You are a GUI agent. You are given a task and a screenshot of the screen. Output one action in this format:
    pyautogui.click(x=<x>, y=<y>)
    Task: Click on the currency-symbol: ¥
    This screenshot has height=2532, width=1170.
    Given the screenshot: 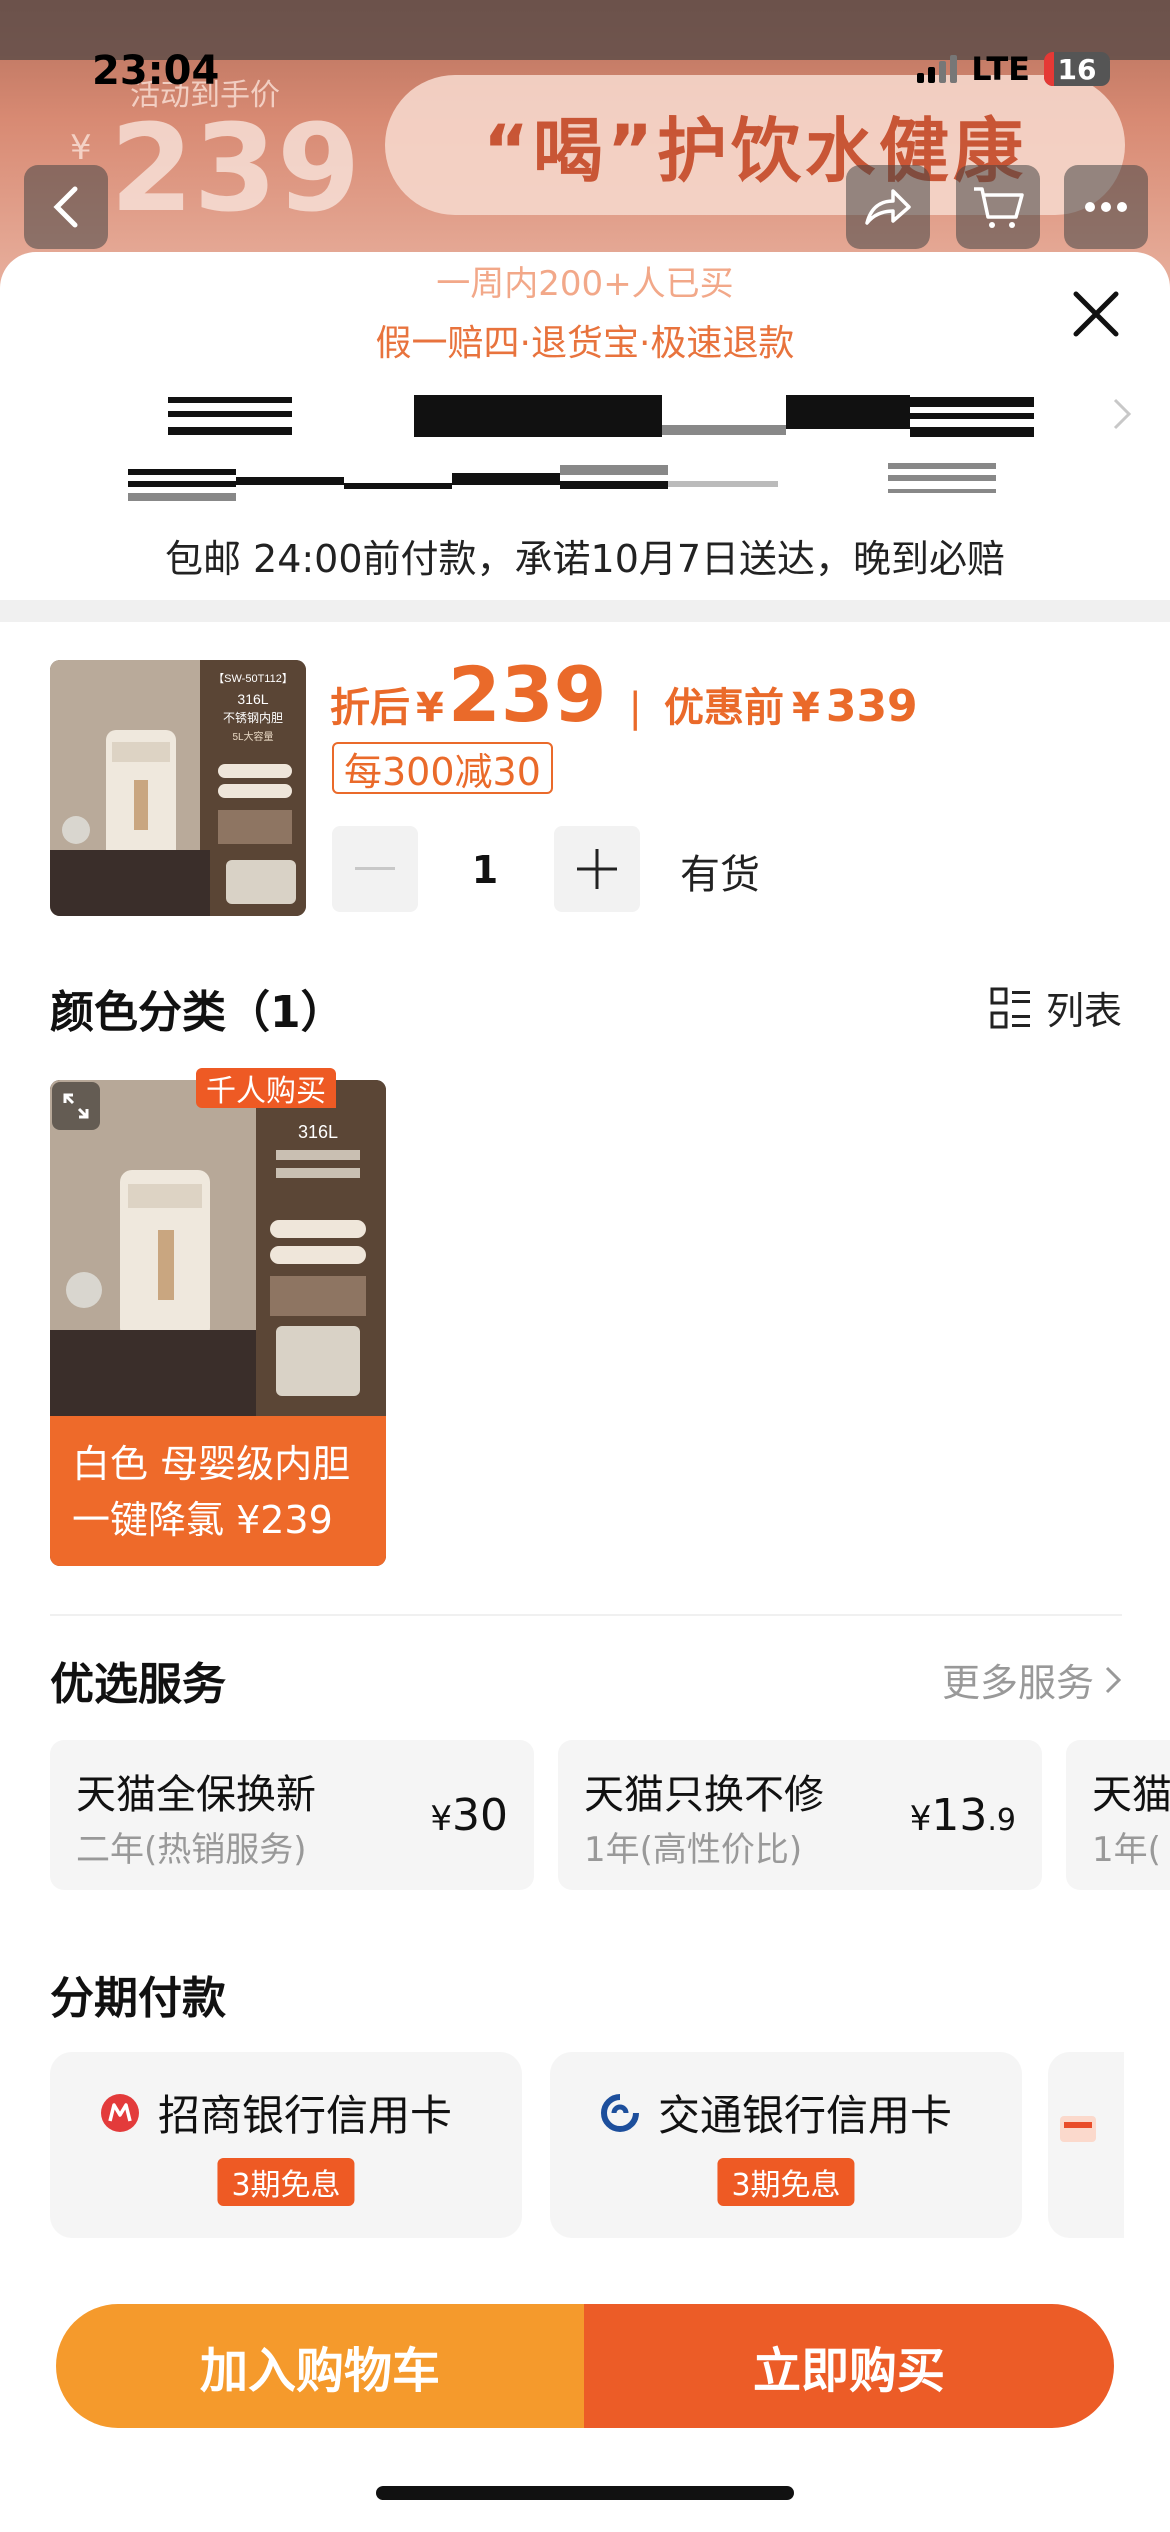 What is the action you would take?
    pyautogui.click(x=430, y=708)
    